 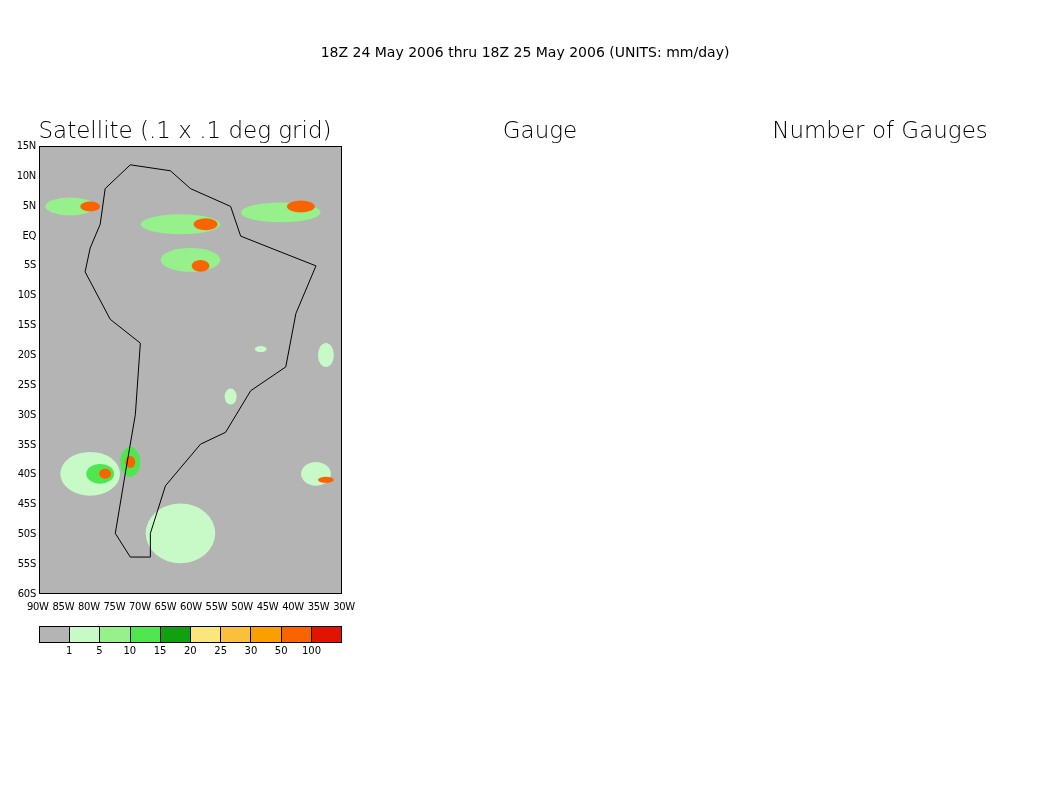 What do you see at coordinates (26, 355) in the screenshot?
I see `latitude-label: 20S` at bounding box center [26, 355].